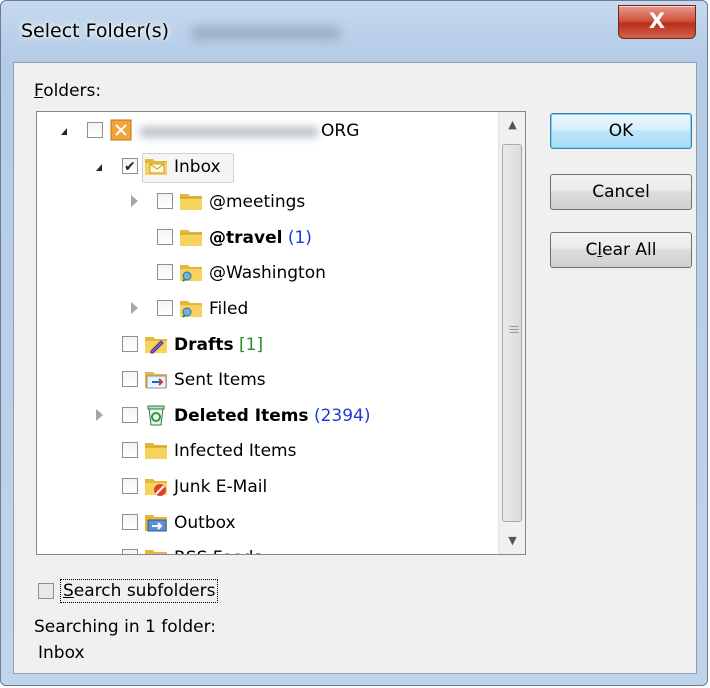 The width and height of the screenshot is (710, 688). What do you see at coordinates (235, 451) in the screenshot?
I see `folder-label: Infected Items` at bounding box center [235, 451].